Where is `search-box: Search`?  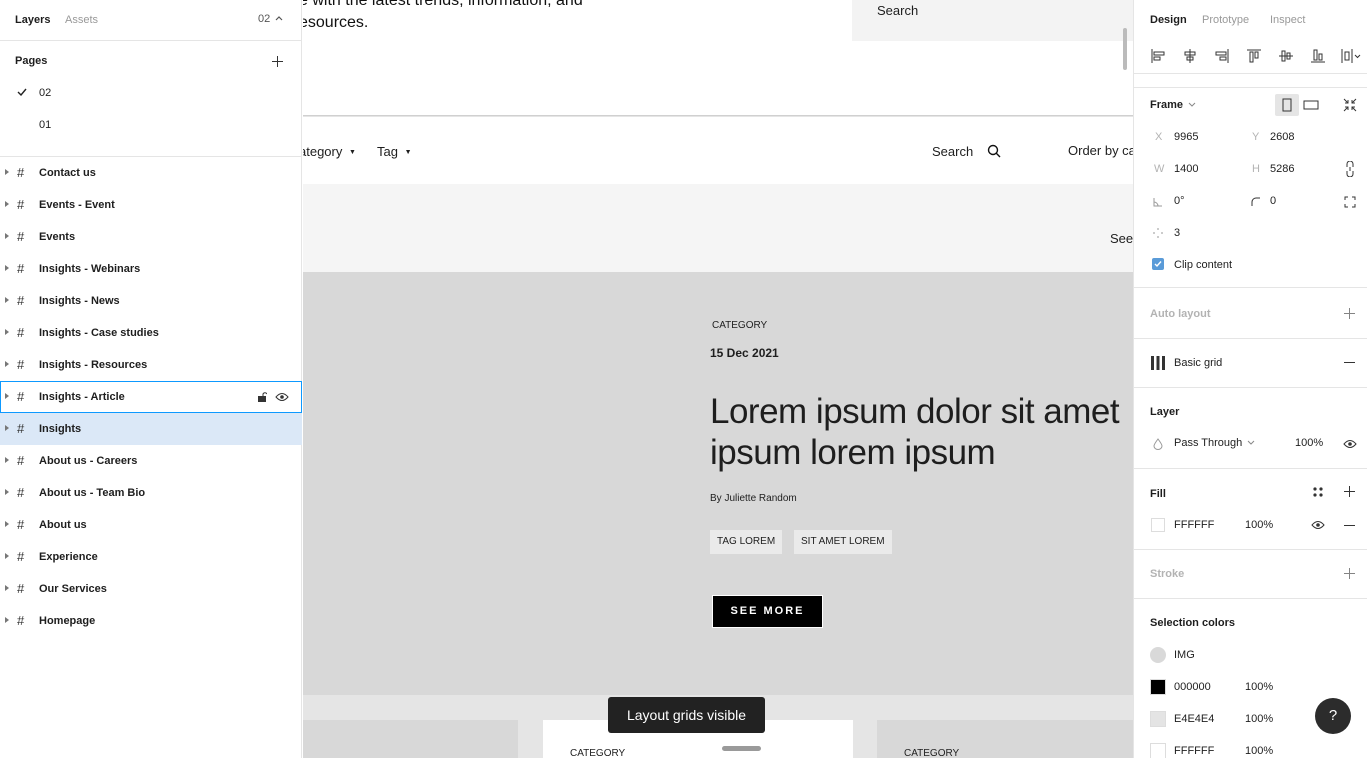 search-box: Search is located at coordinates (992, 20).